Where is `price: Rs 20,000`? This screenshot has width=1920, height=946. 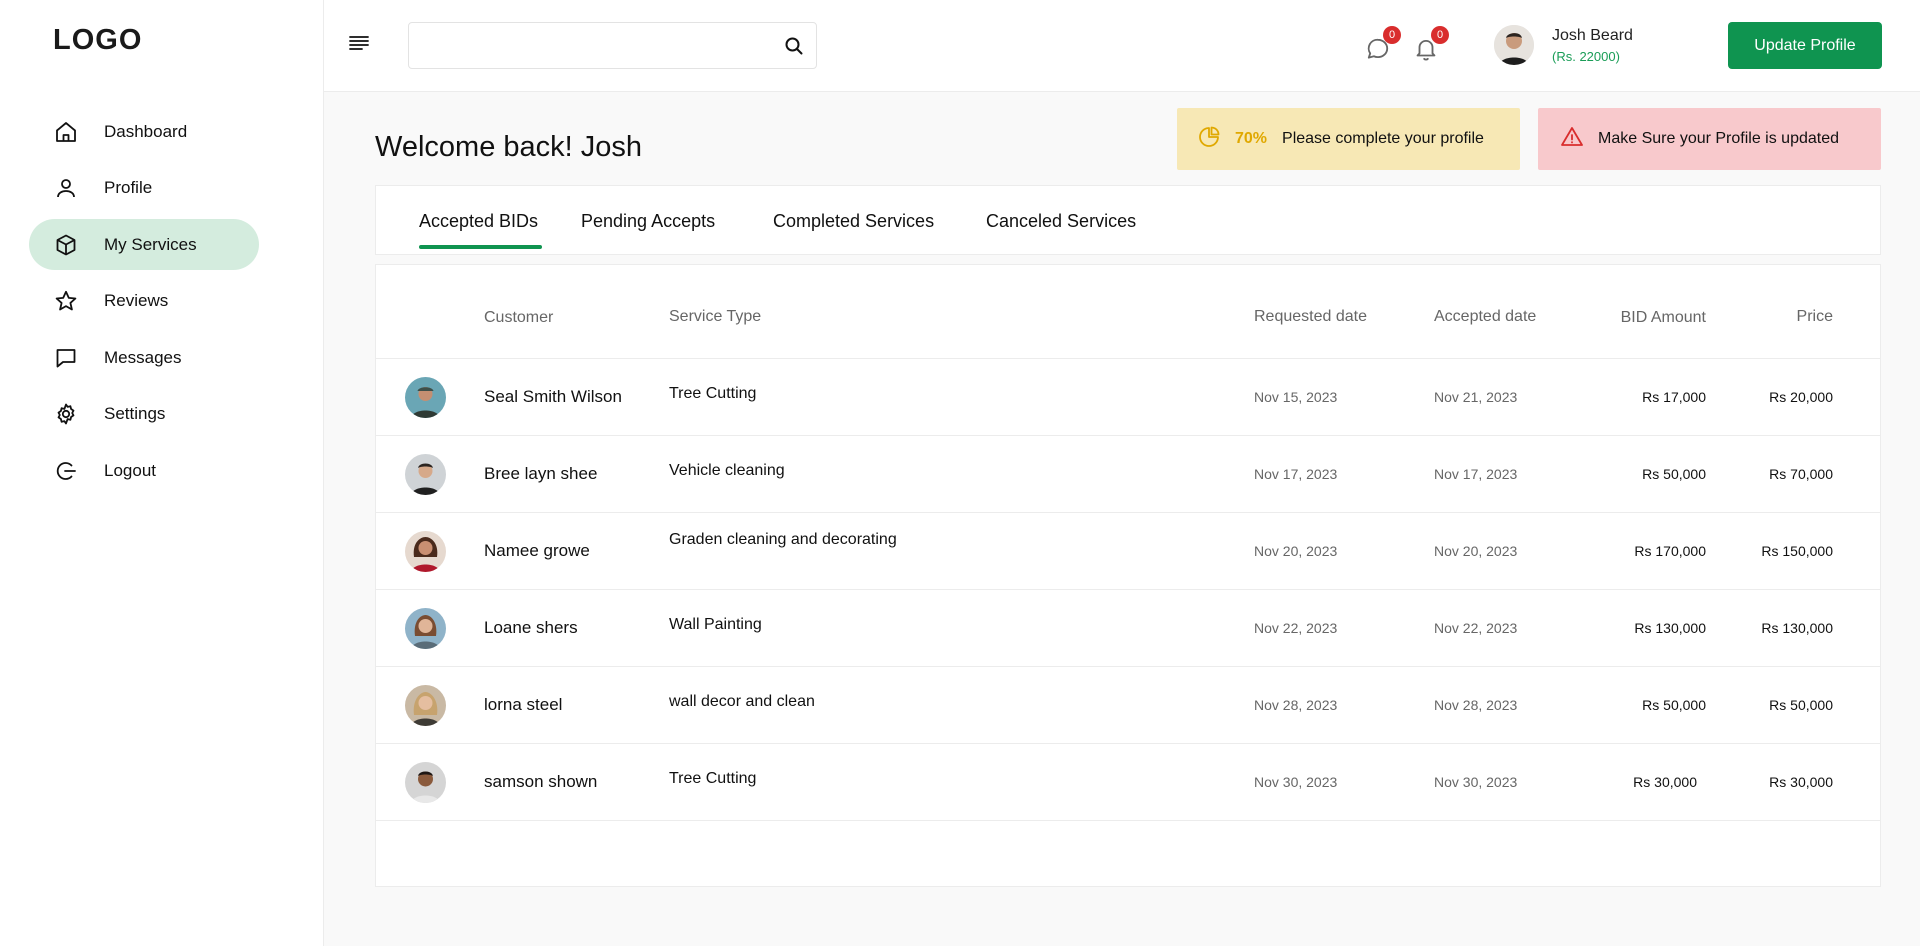
price: Rs 20,000 is located at coordinates (1801, 397).